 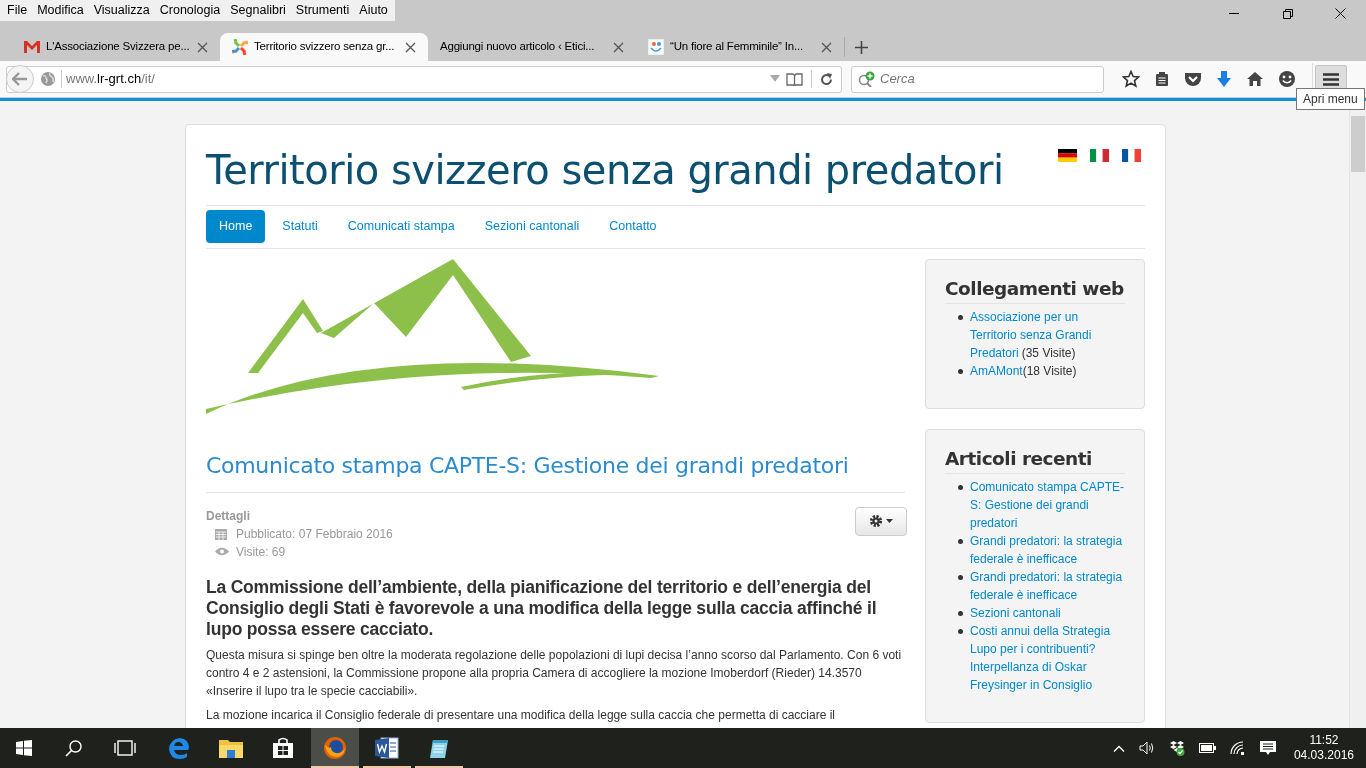 What do you see at coordinates (1131, 79) in the screenshot?
I see `star-icon` at bounding box center [1131, 79].